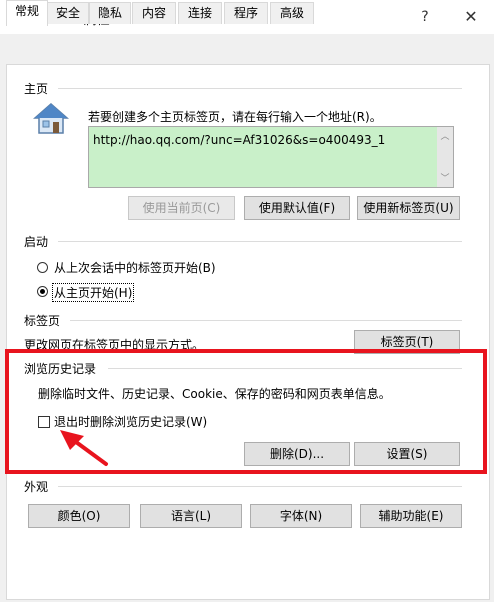 This screenshot has height=602, width=494. Describe the element at coordinates (181, 208) in the screenshot. I see `use-current-button: 使用当前页(C)` at that location.